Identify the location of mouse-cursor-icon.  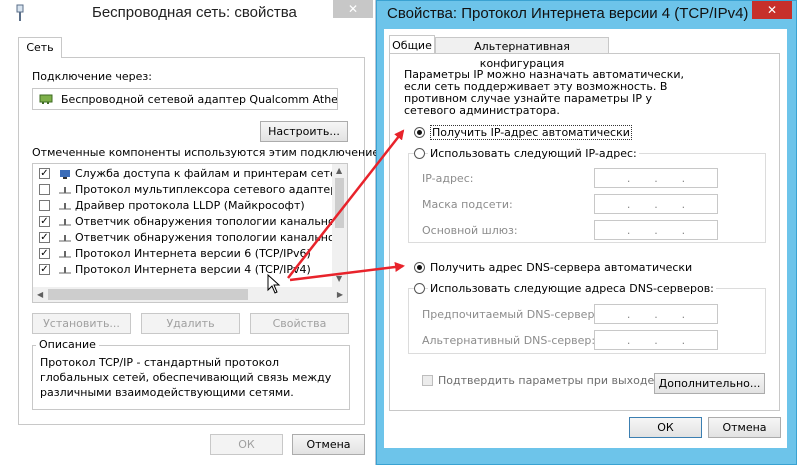
(274, 284).